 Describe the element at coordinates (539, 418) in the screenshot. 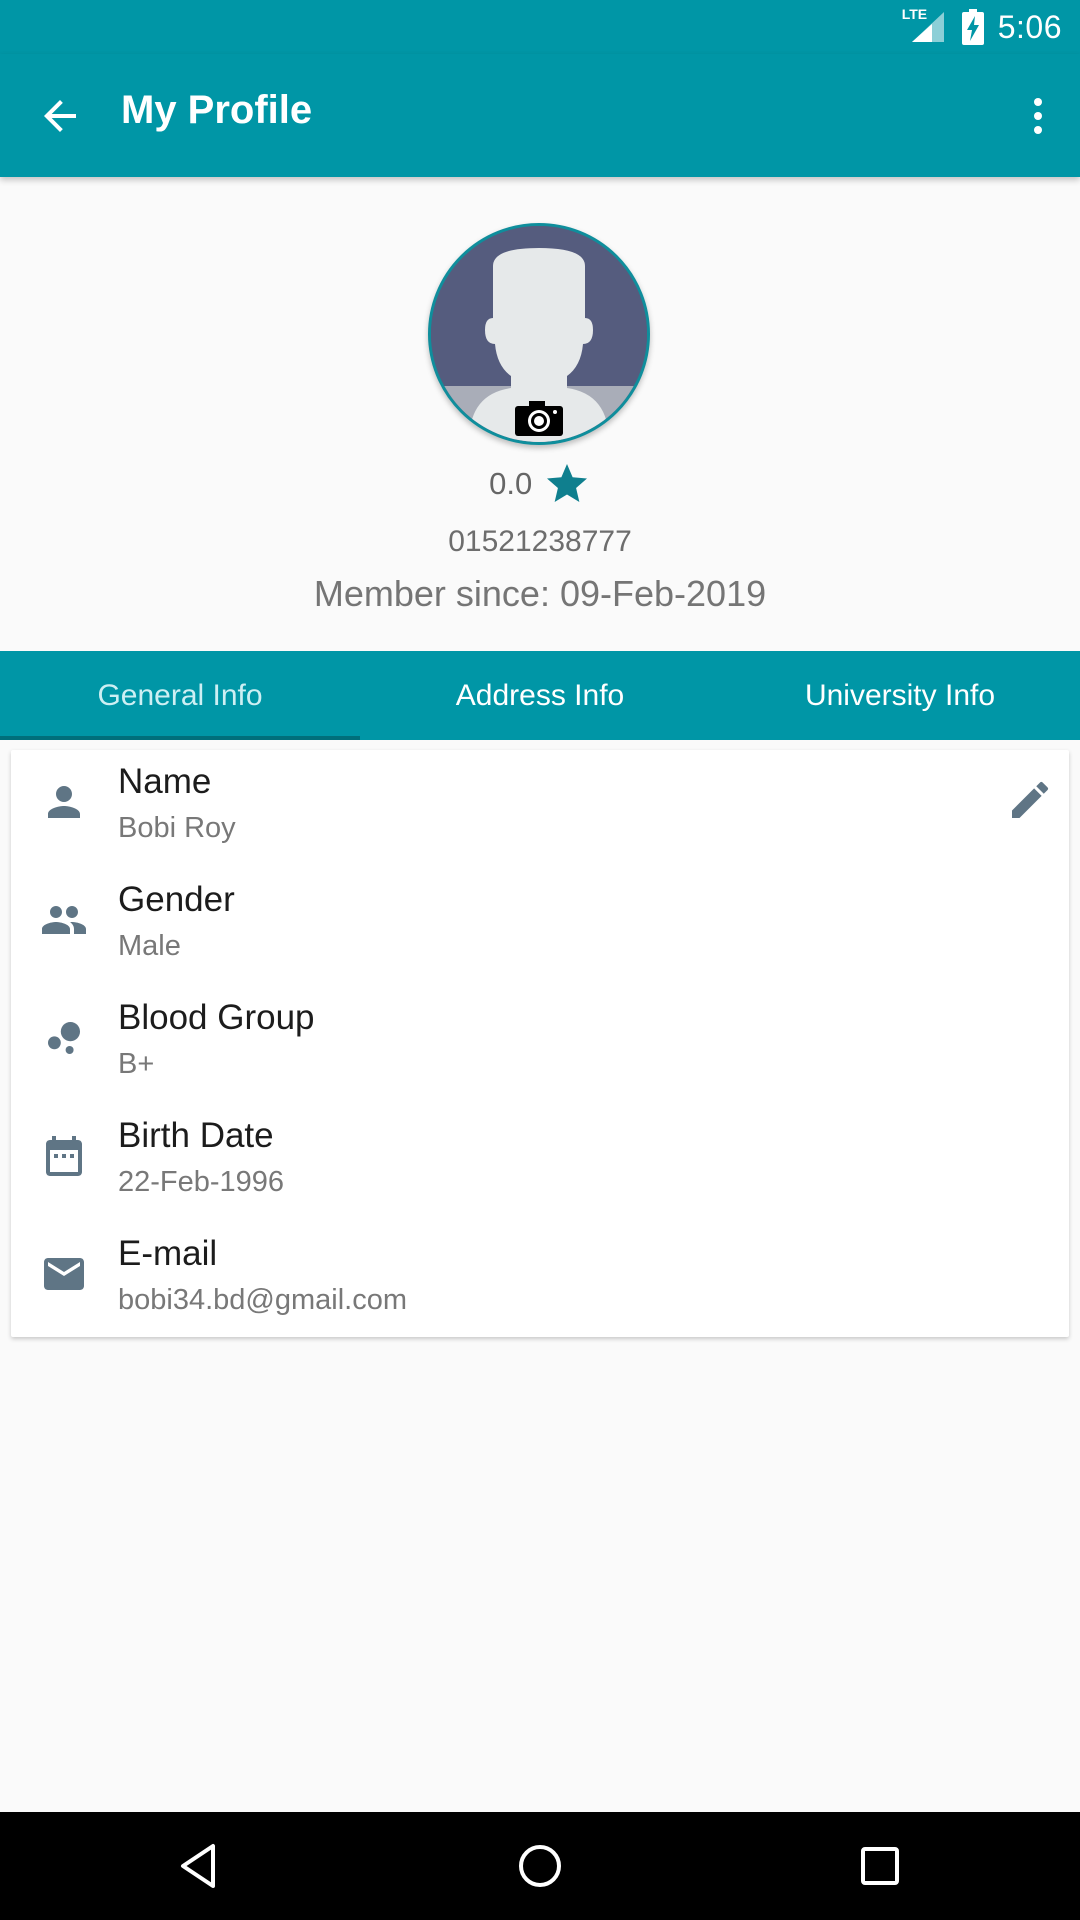

I see `camera-icon` at that location.